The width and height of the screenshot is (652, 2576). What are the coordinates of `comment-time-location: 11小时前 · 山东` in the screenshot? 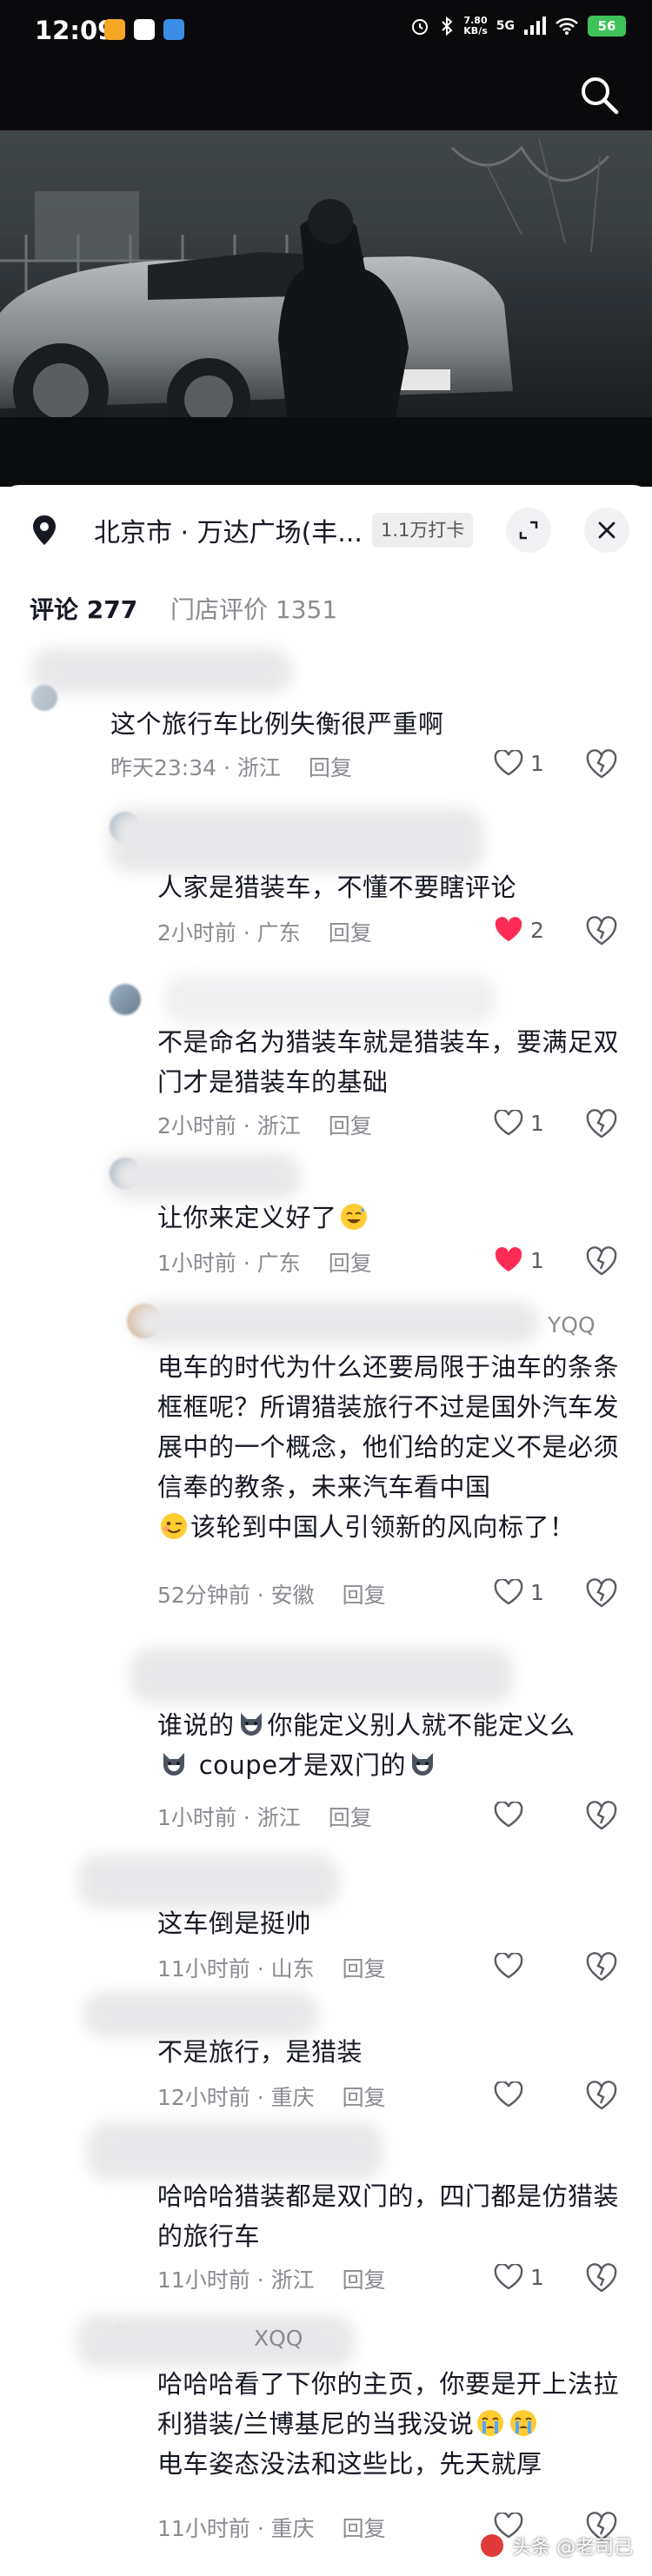 It's located at (236, 1969).